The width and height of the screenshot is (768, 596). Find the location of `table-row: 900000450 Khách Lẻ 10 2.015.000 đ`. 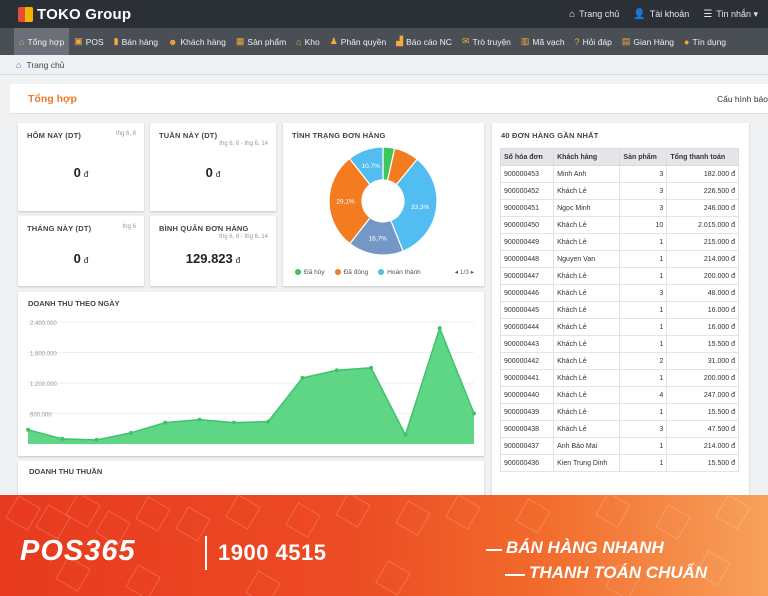

table-row: 900000450 Khách Lẻ 10 2.015.000 đ is located at coordinates (619, 225).